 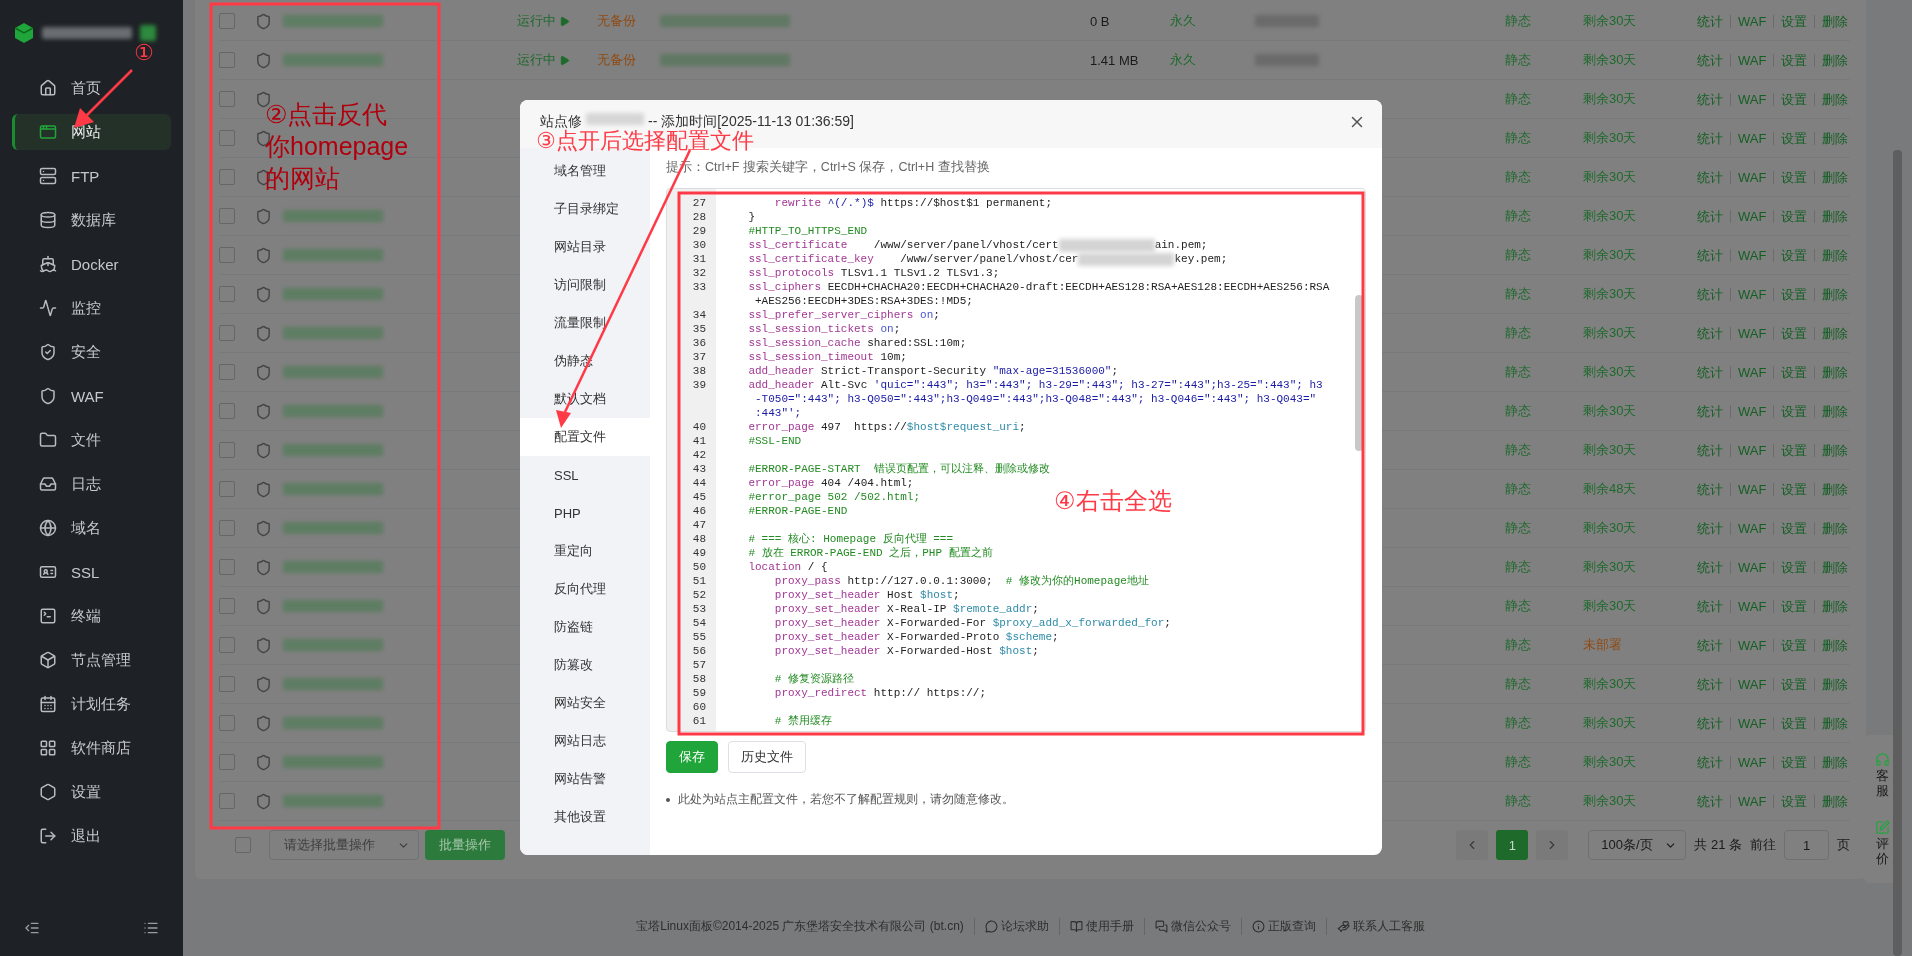 I want to click on menu-item: 网站目录, so click(x=585, y=247).